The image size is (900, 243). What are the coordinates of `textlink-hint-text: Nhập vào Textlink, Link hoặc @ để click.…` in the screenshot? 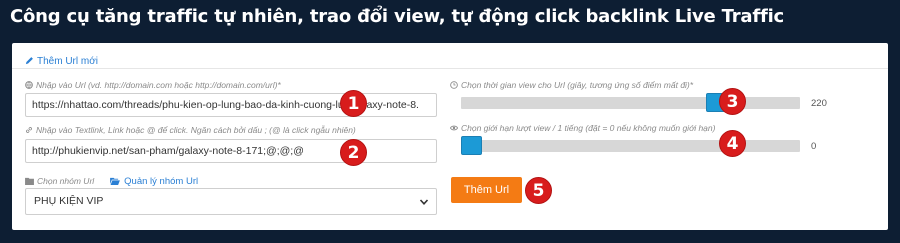 It's located at (196, 130).